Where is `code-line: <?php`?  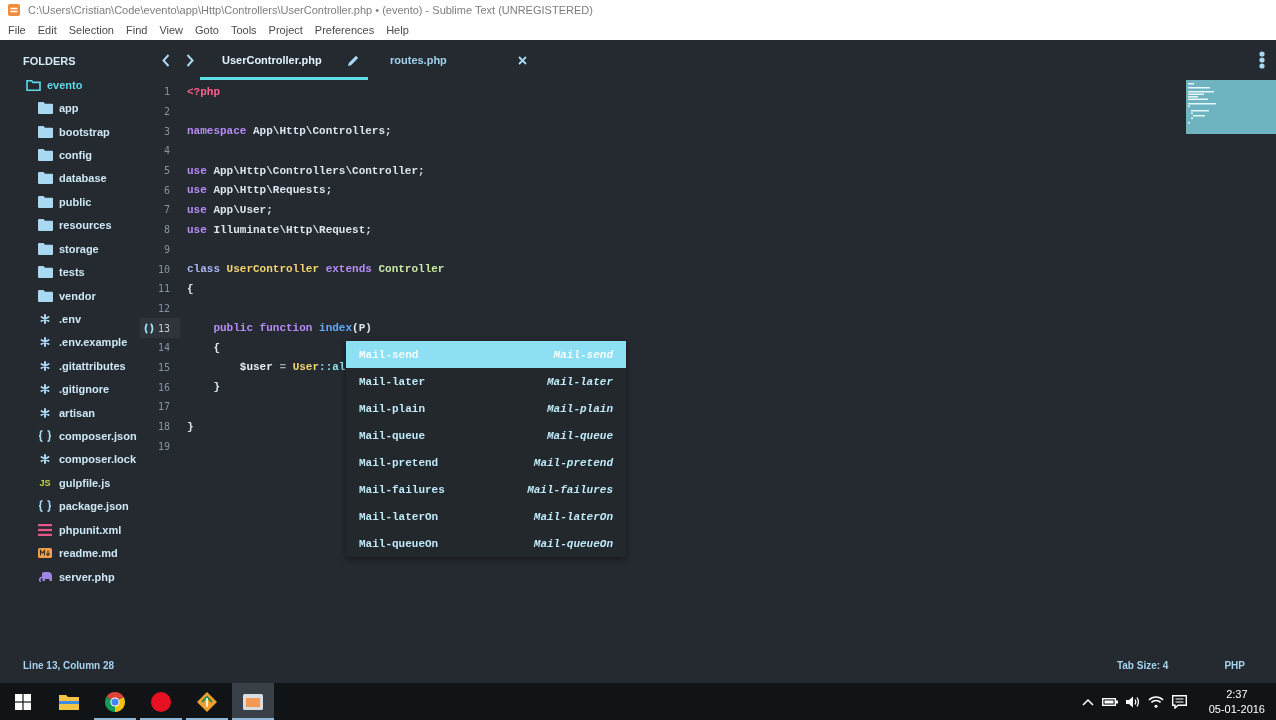
code-line: <?php is located at coordinates (203, 91).